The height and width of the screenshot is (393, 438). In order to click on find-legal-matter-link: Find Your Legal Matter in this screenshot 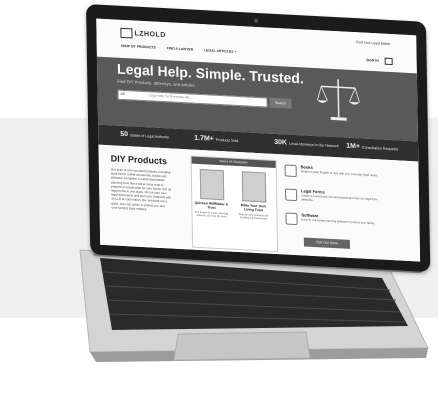, I will do `click(373, 43)`.